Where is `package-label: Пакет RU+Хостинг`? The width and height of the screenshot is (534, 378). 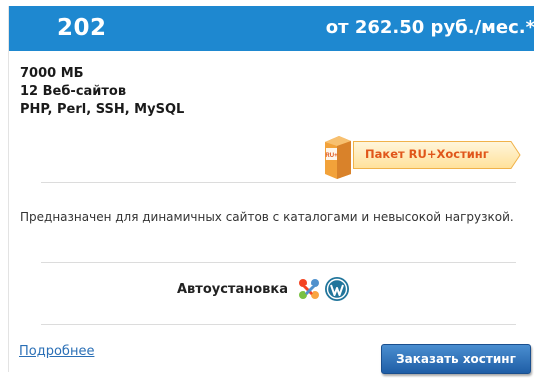 package-label: Пакет RU+Хостинг is located at coordinates (427, 154).